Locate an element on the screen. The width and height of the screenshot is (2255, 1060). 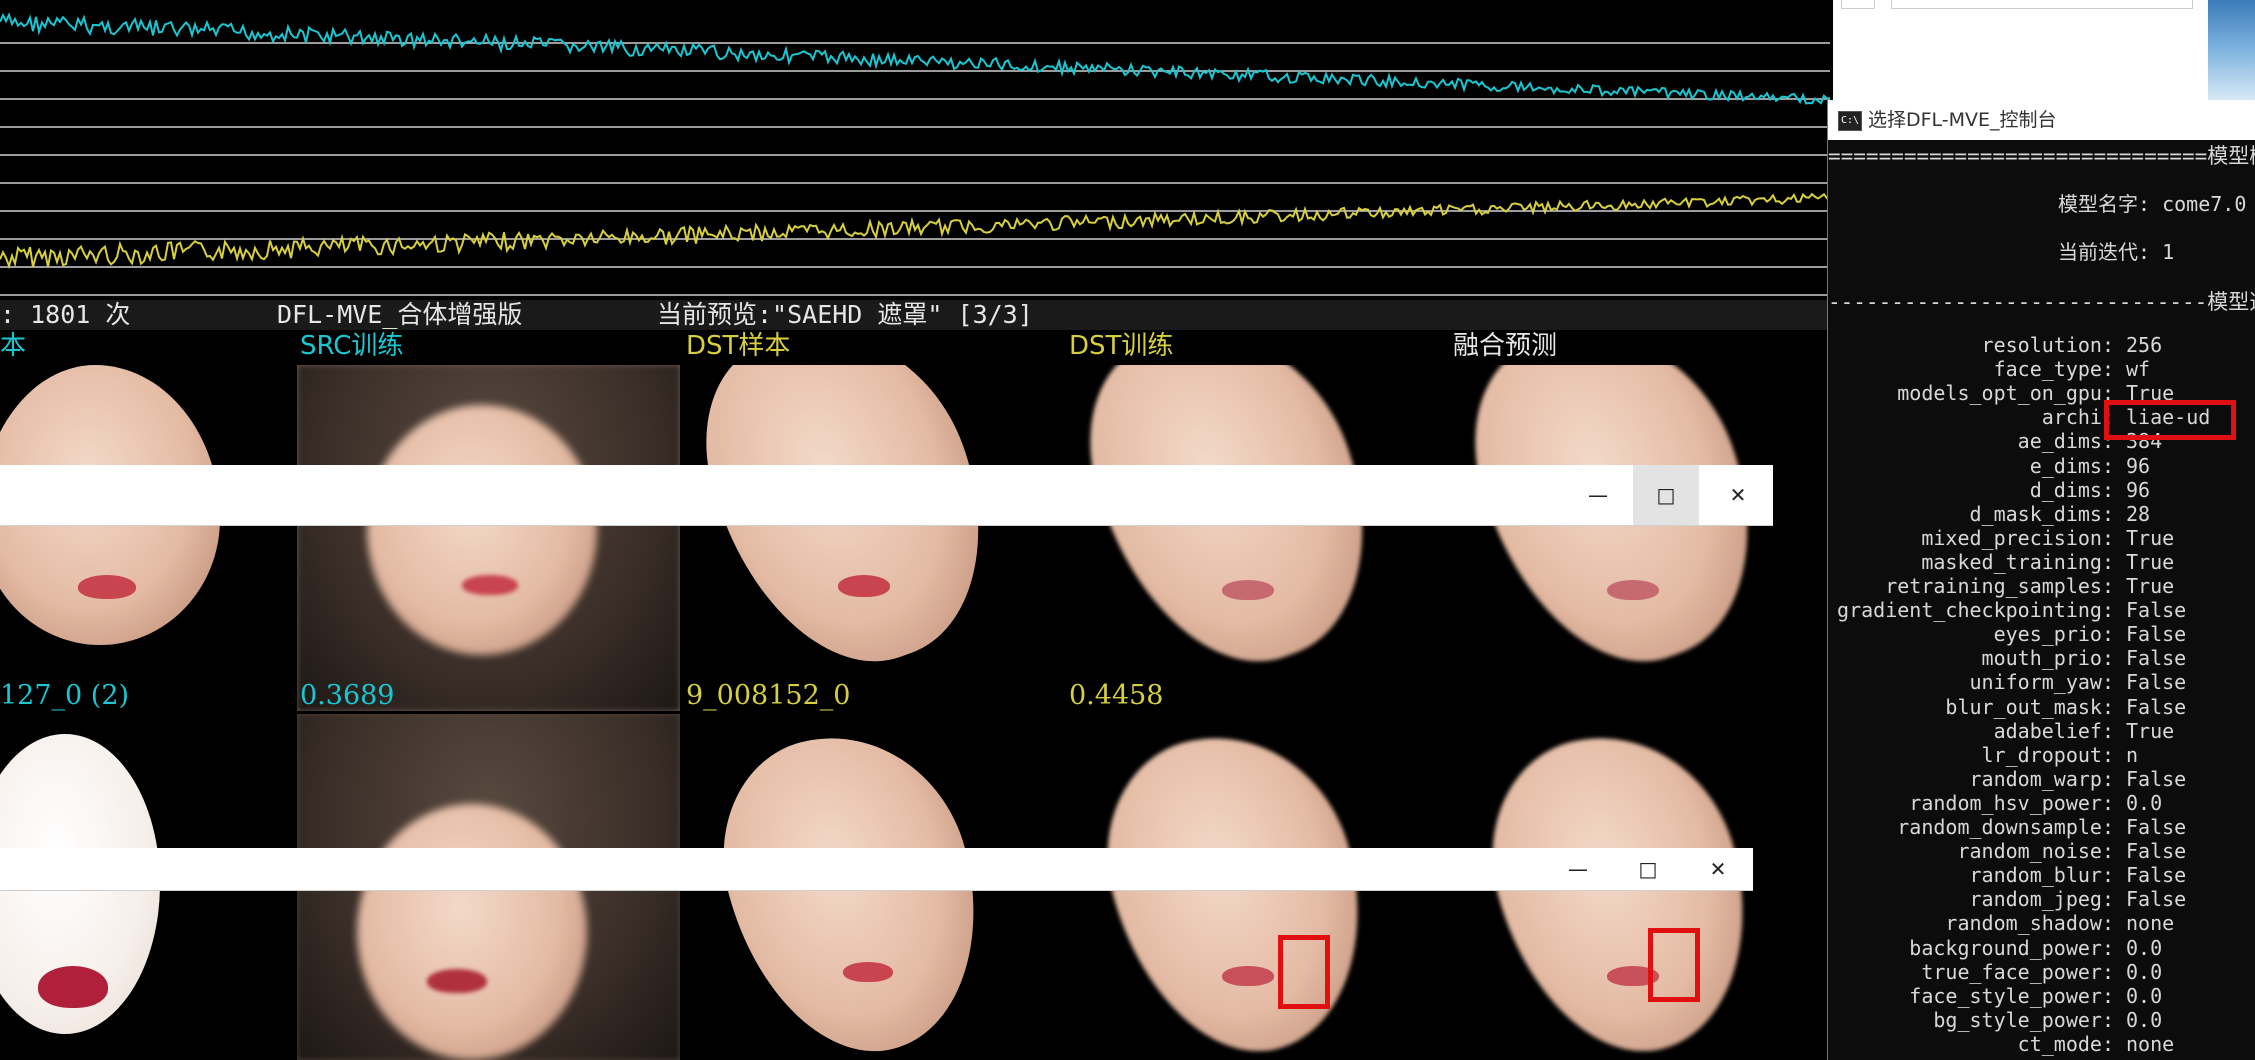
option-key: face_style_power: is located at coordinates (2011, 995).